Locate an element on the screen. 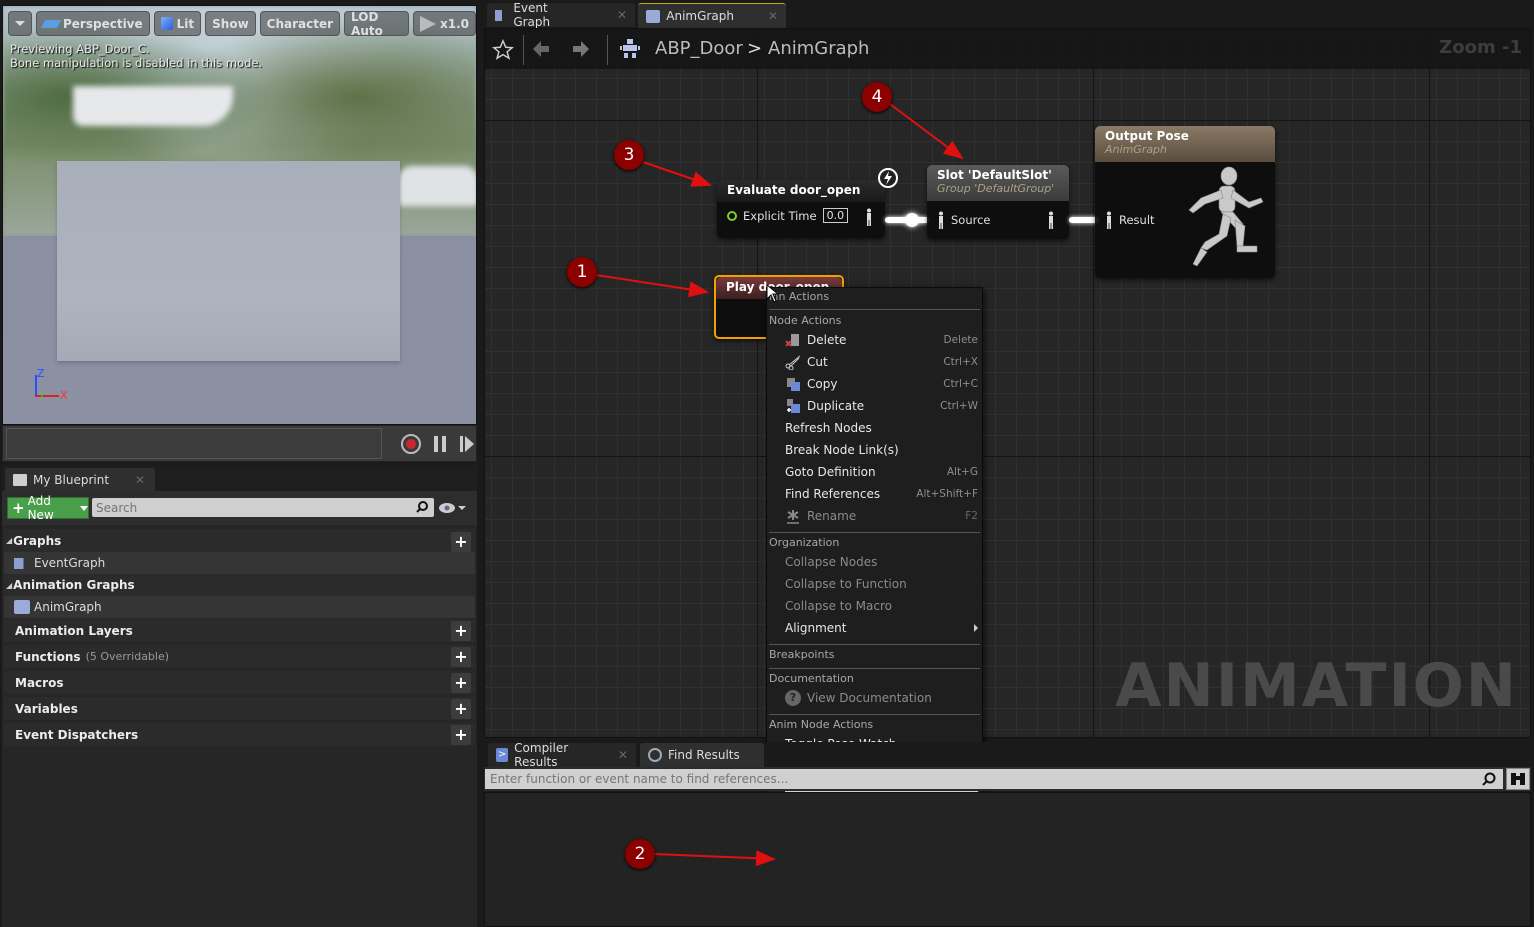  add-variable-button: + is located at coordinates (461, 709).